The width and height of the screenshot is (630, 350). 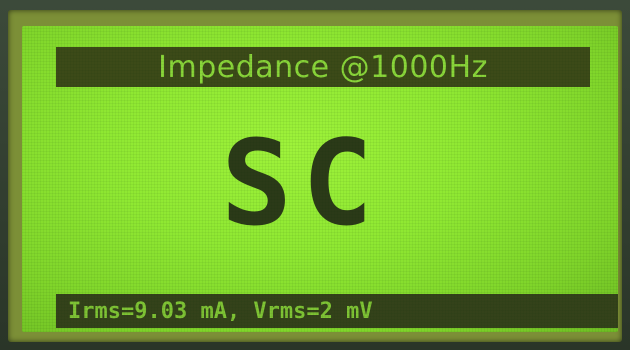 I want to click on main-reading: SC, so click(x=302, y=183).